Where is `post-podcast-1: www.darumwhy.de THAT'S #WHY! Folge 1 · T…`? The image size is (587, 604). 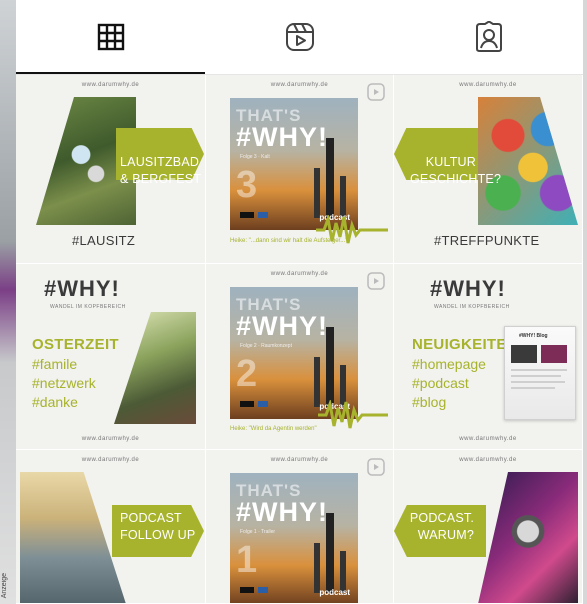
post-podcast-1: www.darumwhy.de THAT'S #WHY! Folge 1 · T… is located at coordinates (300, 527).